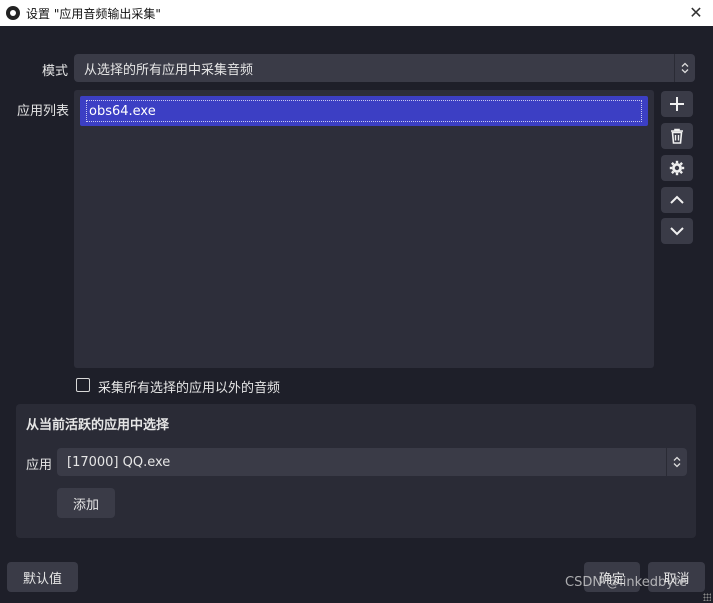 The height and width of the screenshot is (603, 713). I want to click on obs-logo-icon, so click(13, 13).